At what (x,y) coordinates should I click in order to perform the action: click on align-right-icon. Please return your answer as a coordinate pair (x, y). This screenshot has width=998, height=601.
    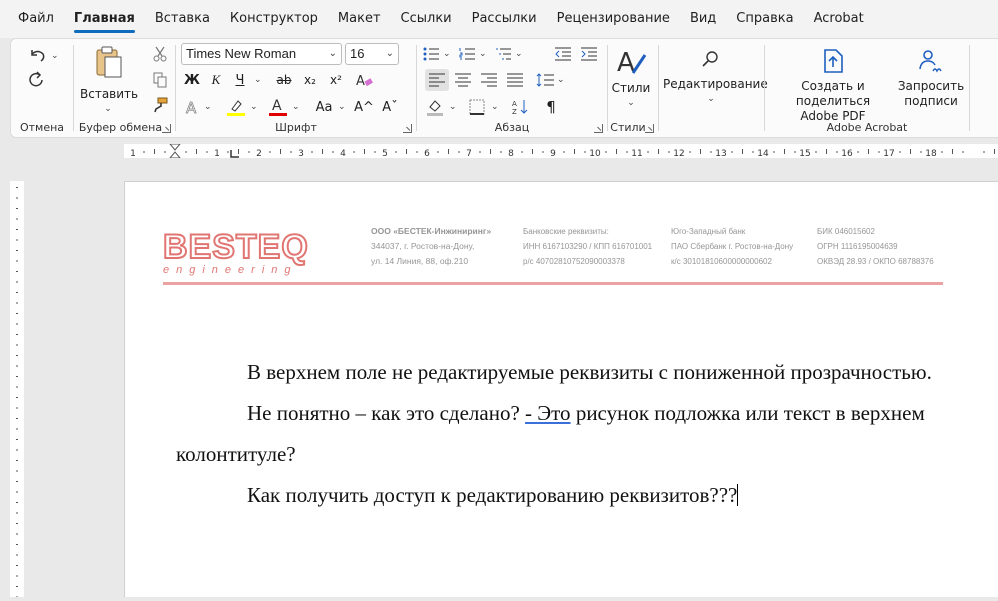
    Looking at the image, I should click on (489, 80).